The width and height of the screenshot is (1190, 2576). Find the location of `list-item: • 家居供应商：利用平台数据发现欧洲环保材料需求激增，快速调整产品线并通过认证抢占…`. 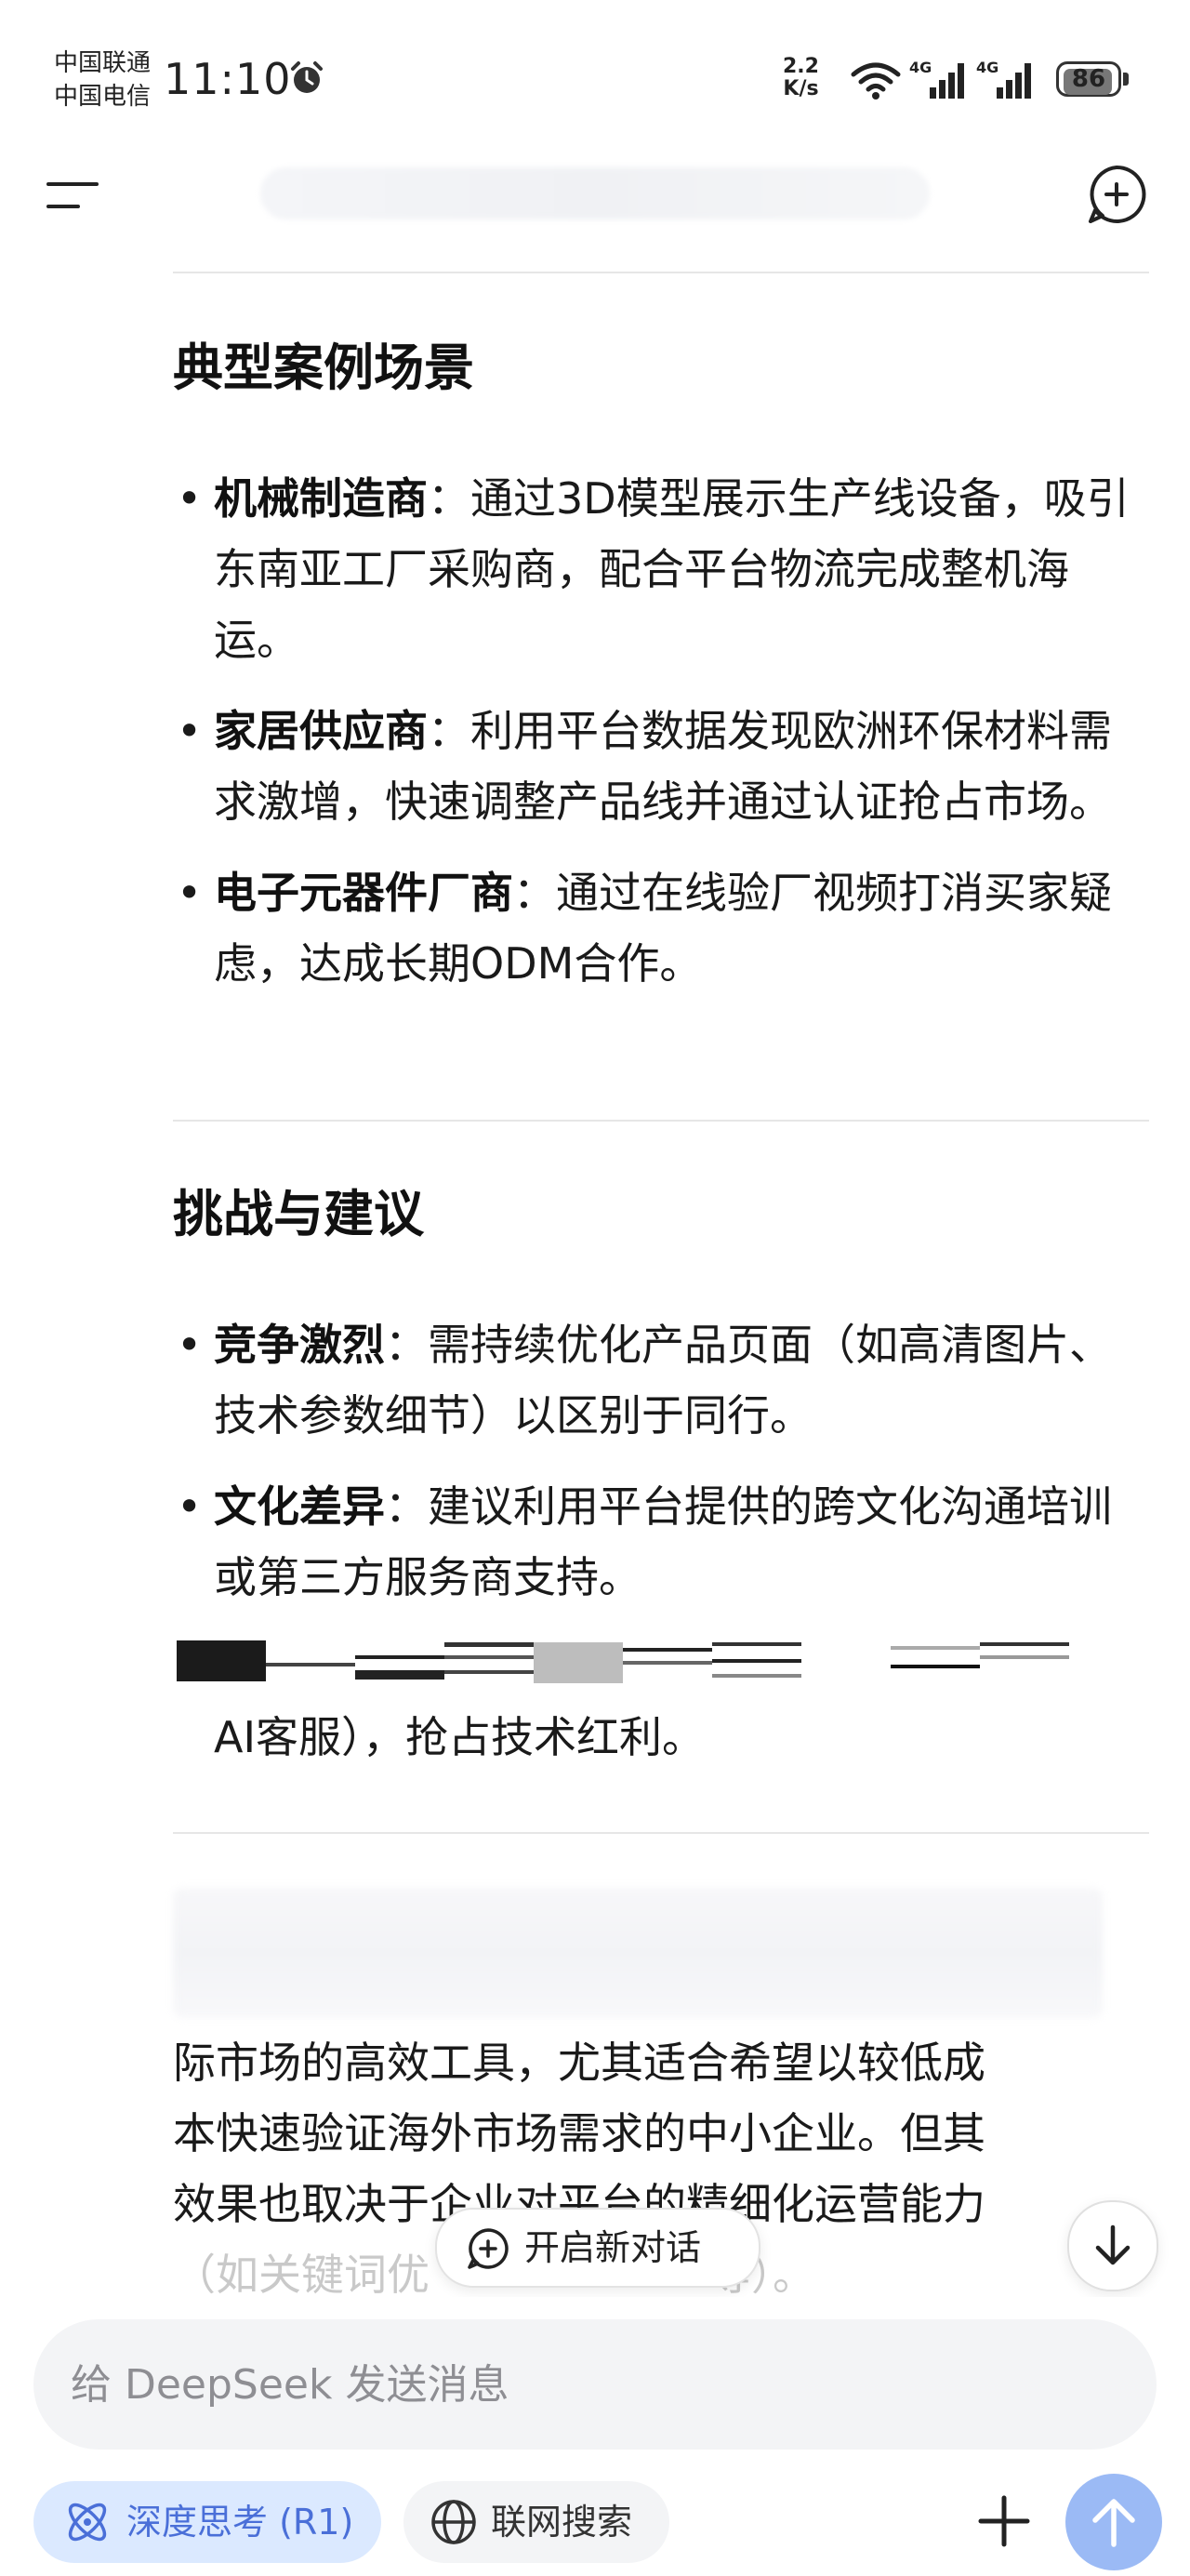

list-item: • 家居供应商：利用平台数据发现欧洲环保材料需求激增，快速调整产品线并通过认证抢占… is located at coordinates (644, 766).